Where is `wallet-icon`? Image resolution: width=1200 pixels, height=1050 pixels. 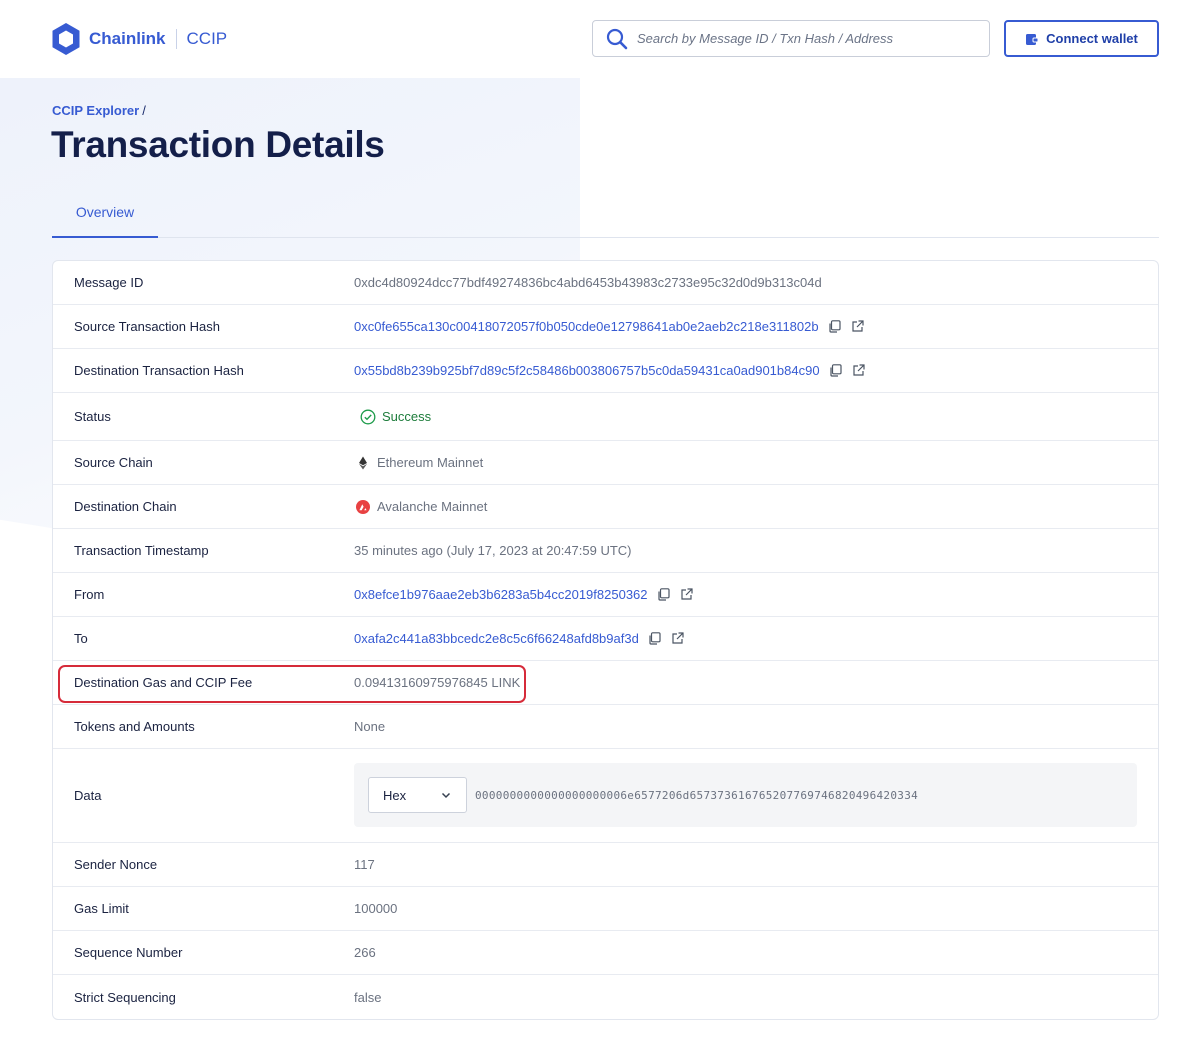 wallet-icon is located at coordinates (1032, 39).